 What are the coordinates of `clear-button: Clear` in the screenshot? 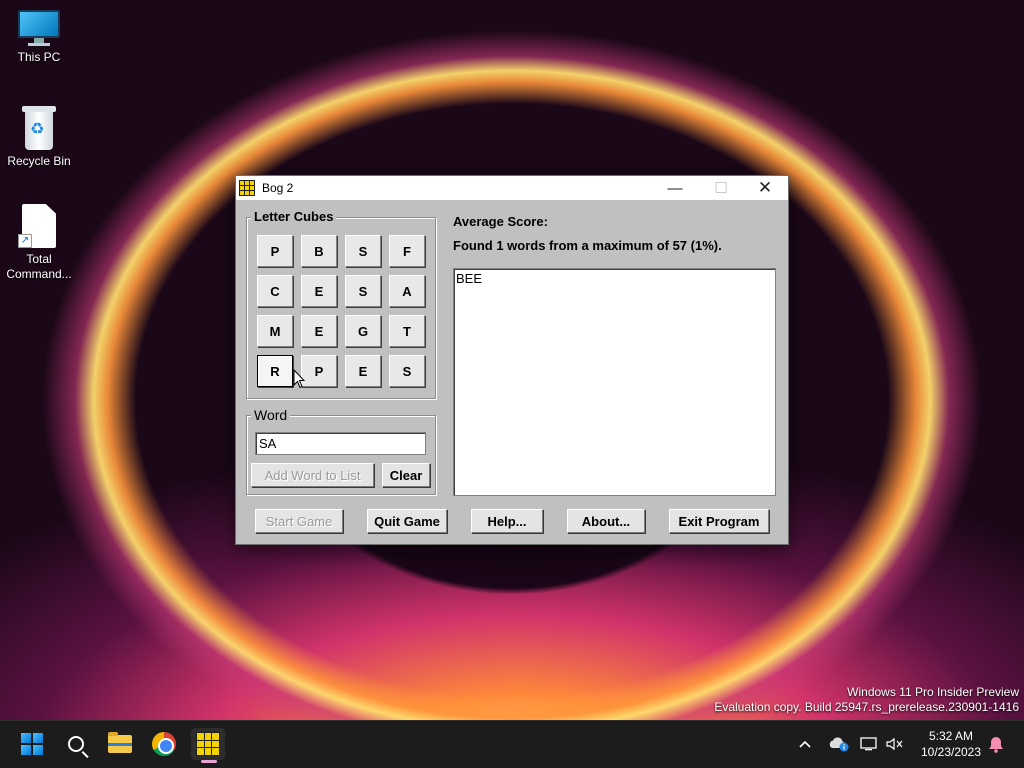 It's located at (406, 475).